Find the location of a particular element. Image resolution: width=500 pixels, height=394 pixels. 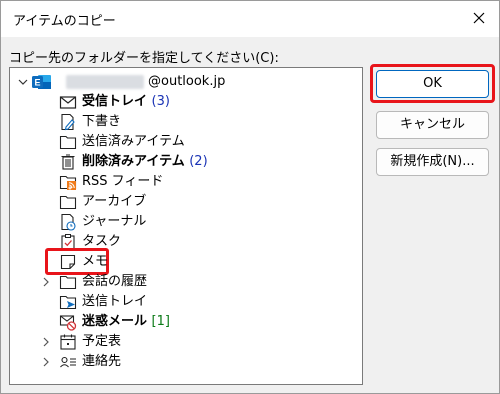

tree-item-inbox: 受信トレイ (3) is located at coordinates (186, 102).